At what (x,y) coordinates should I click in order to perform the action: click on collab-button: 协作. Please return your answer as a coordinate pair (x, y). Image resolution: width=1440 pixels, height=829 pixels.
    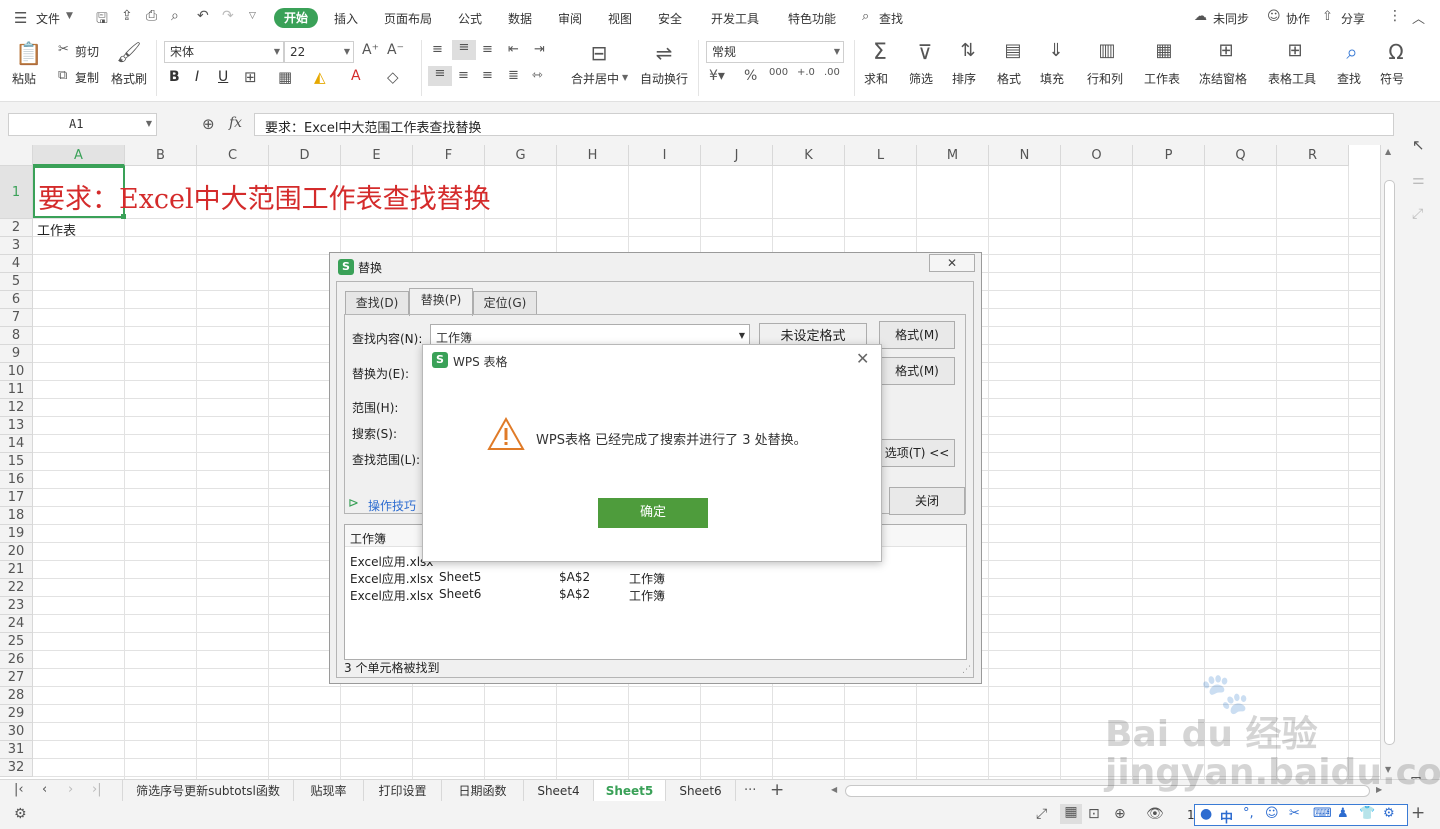
    Looking at the image, I should click on (1298, 18).